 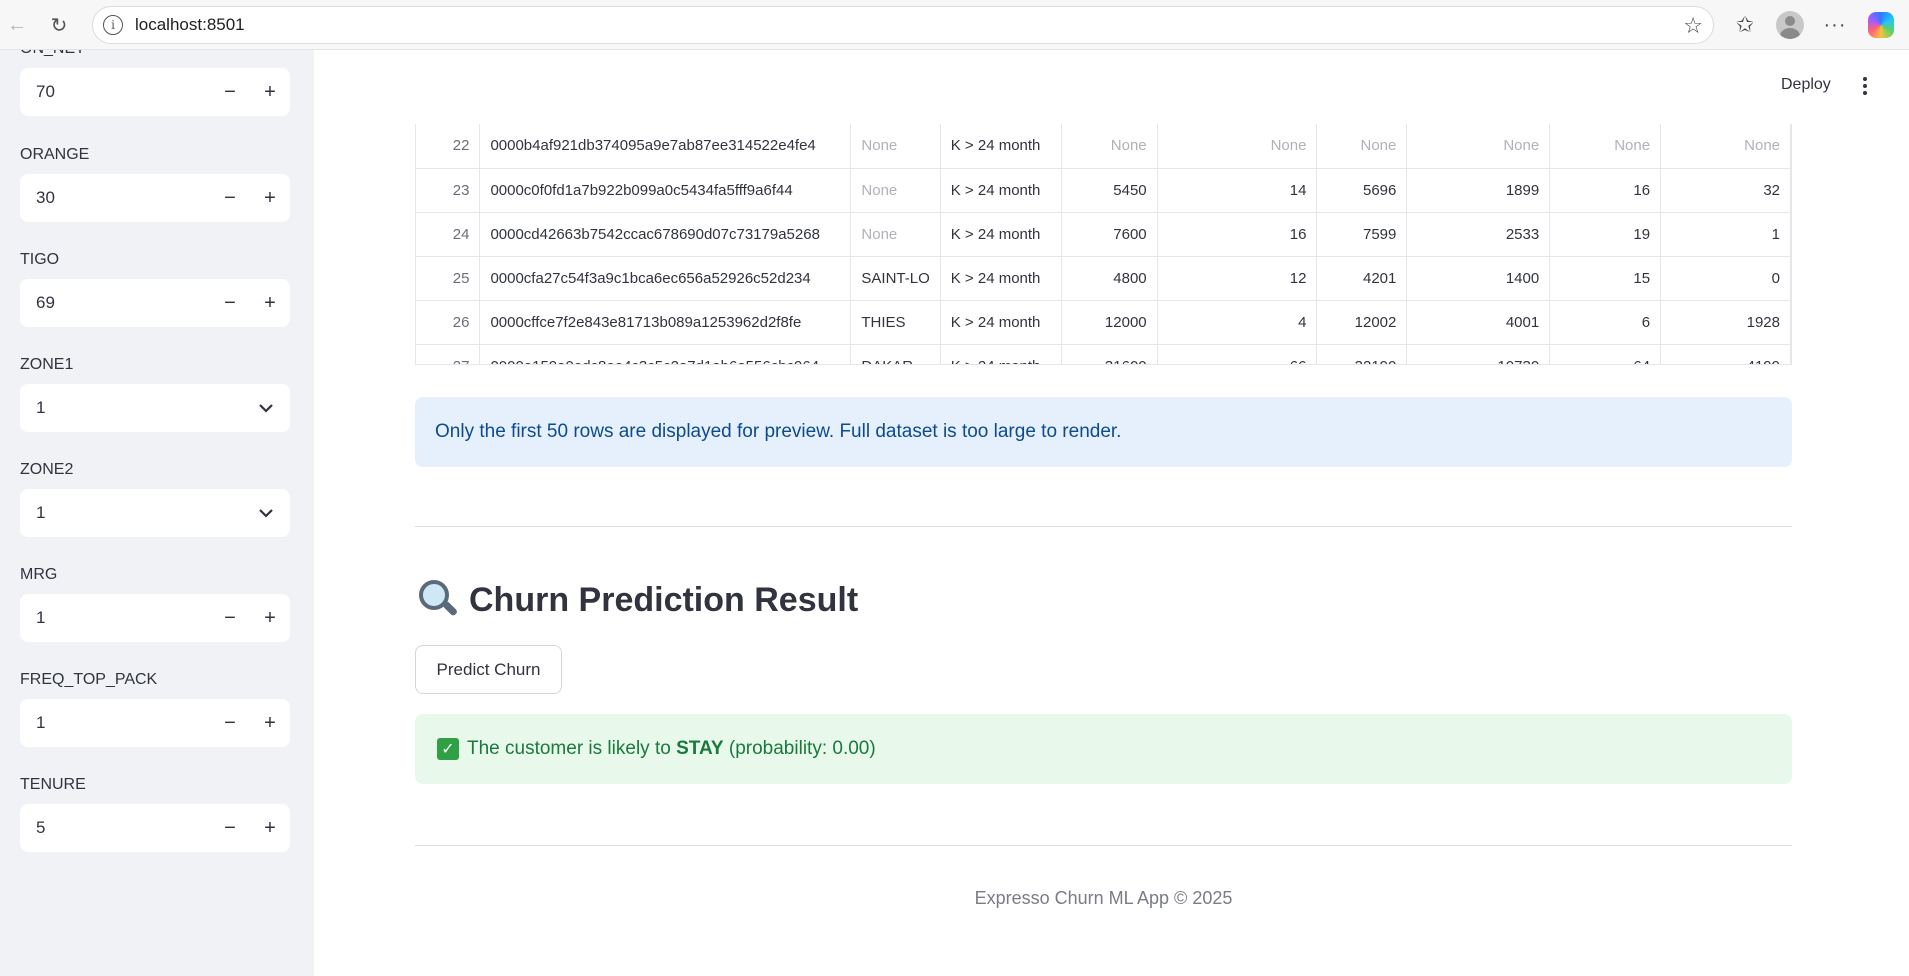 What do you see at coordinates (115, 723) in the screenshot?
I see `freq-top-pack-value: 1` at bounding box center [115, 723].